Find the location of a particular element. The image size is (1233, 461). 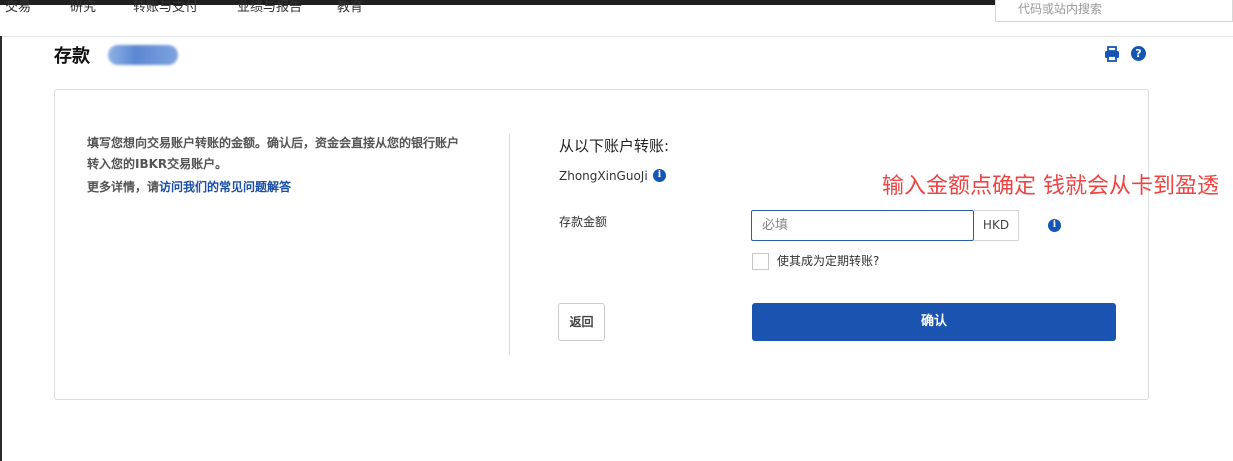

nav-item-research: 研究 is located at coordinates (83, 7).